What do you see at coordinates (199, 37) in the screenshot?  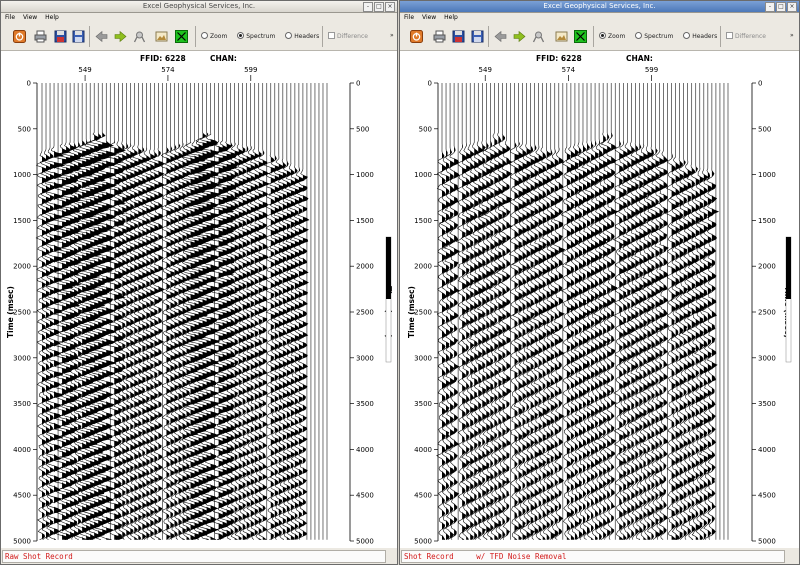 I see `toolbar: Zoom Spectrum Headers Difference »` at bounding box center [199, 37].